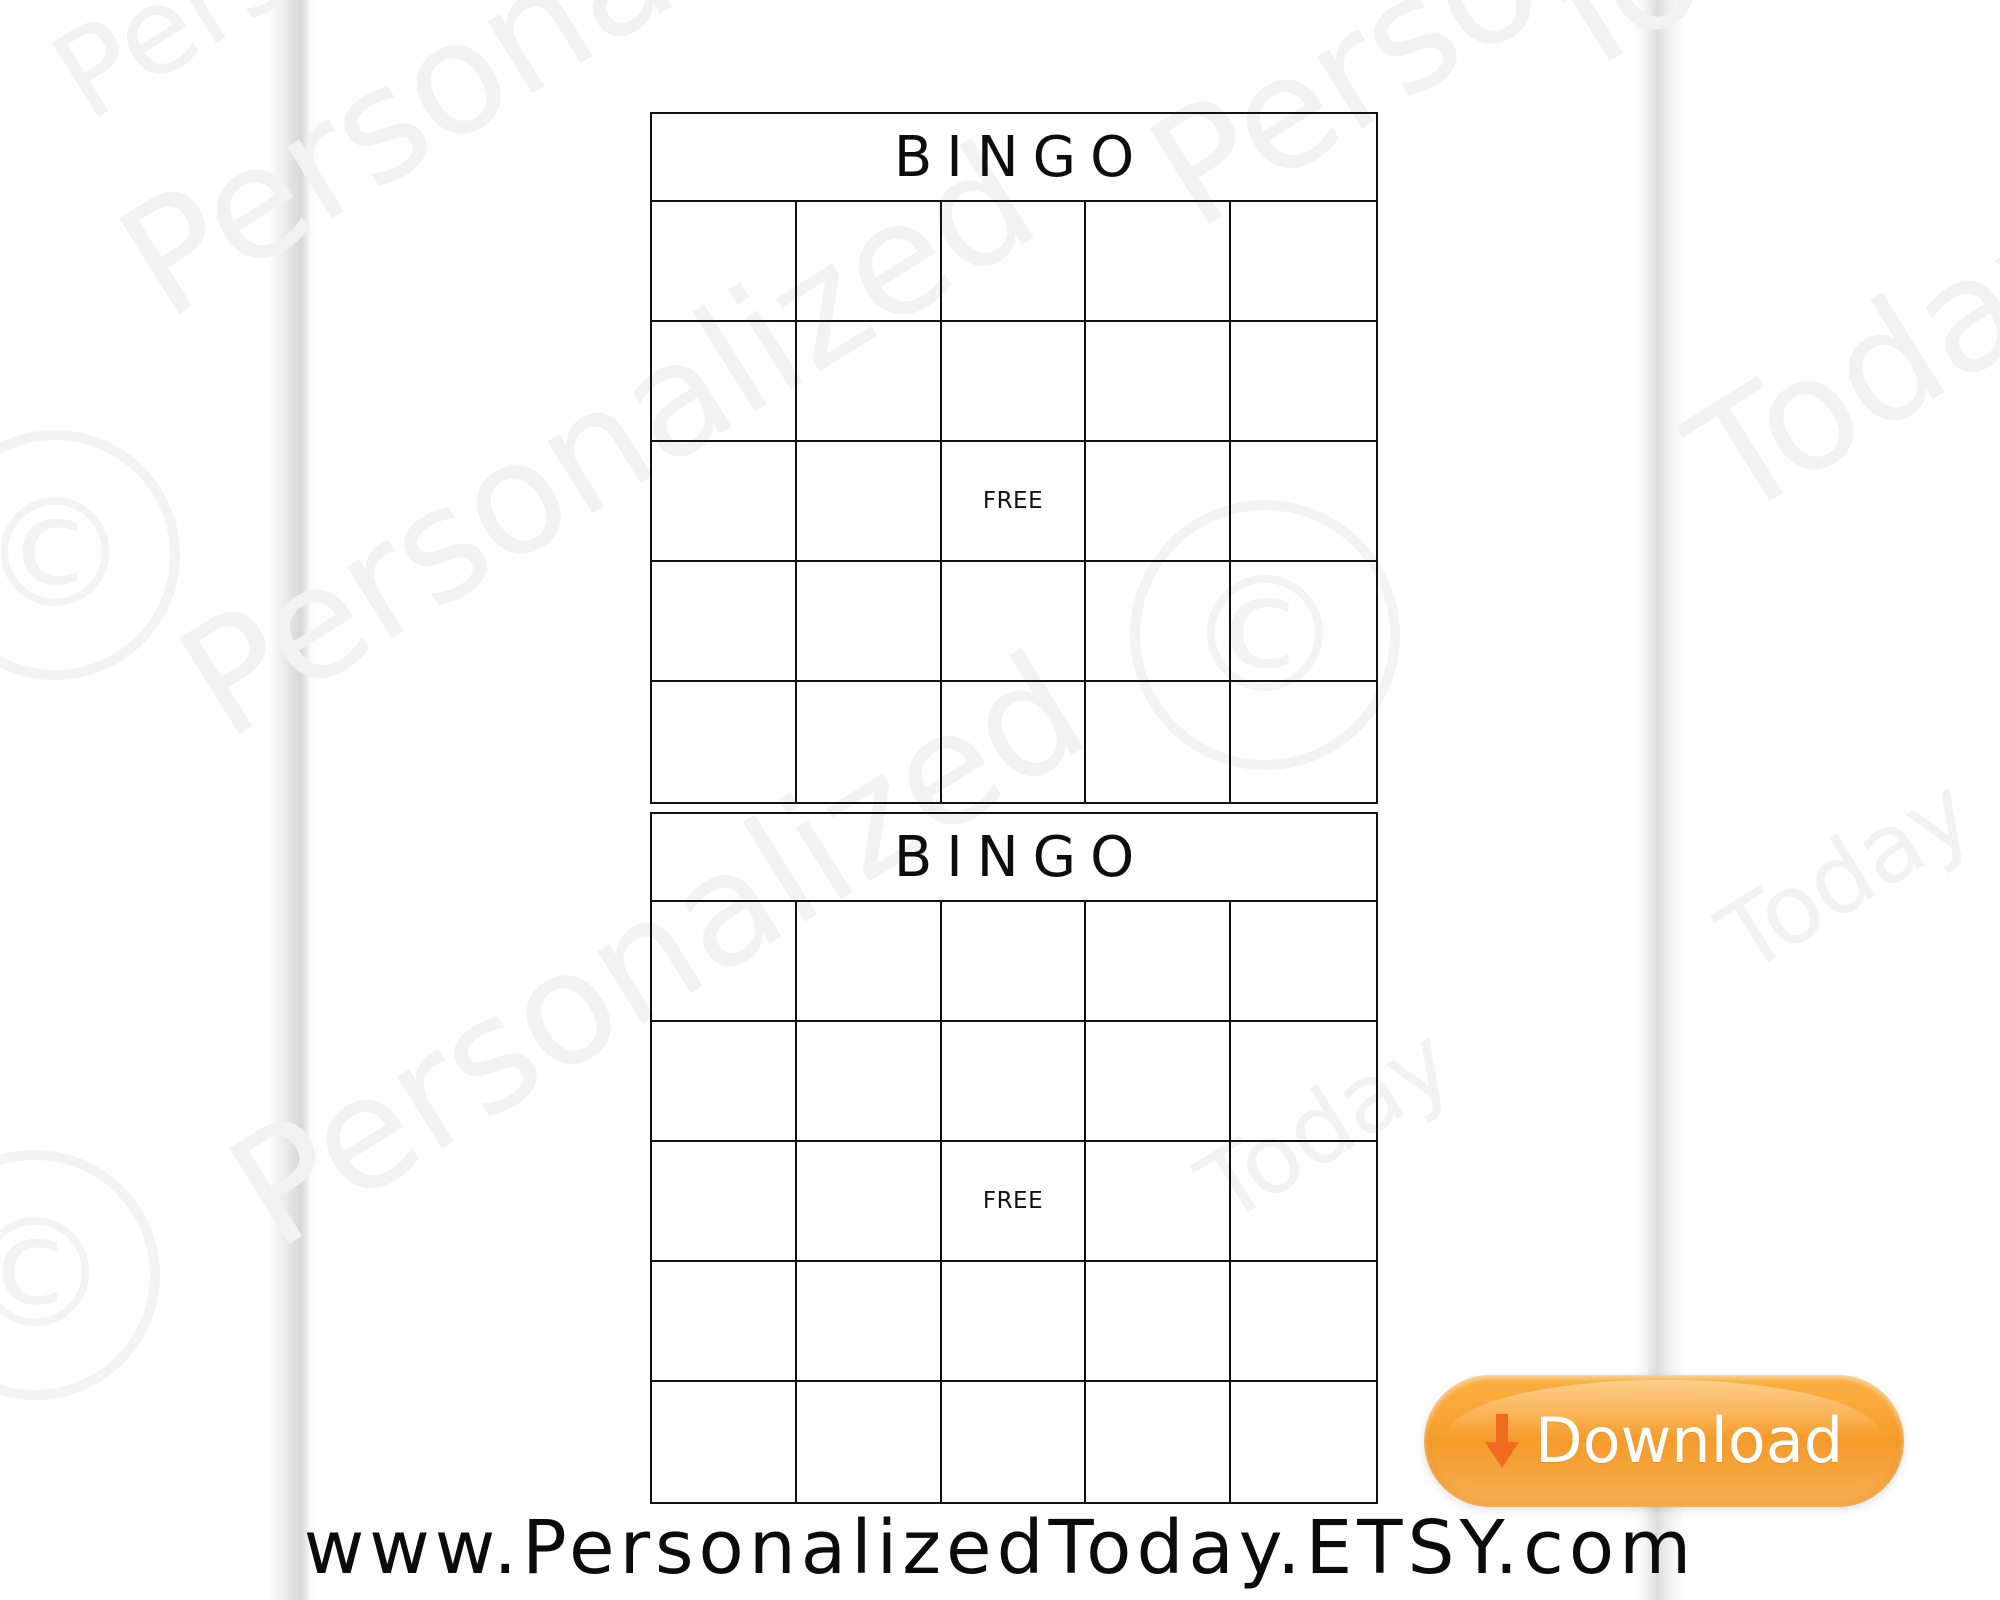 The height and width of the screenshot is (1600, 2000). I want to click on bingo-card-1-title: BINGO, so click(1014, 158).